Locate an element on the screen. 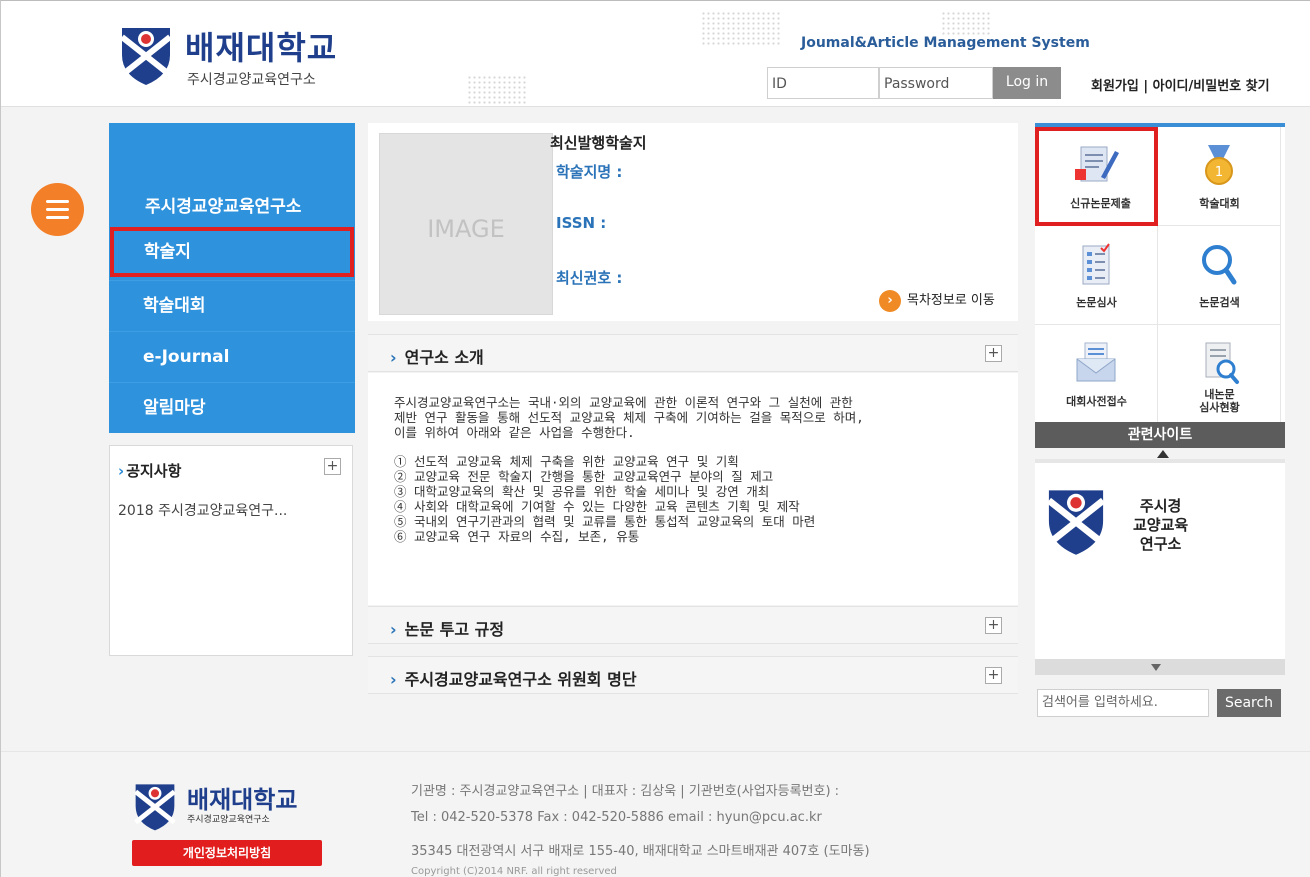  nav-item-conference: 학술대회 is located at coordinates (232, 305).